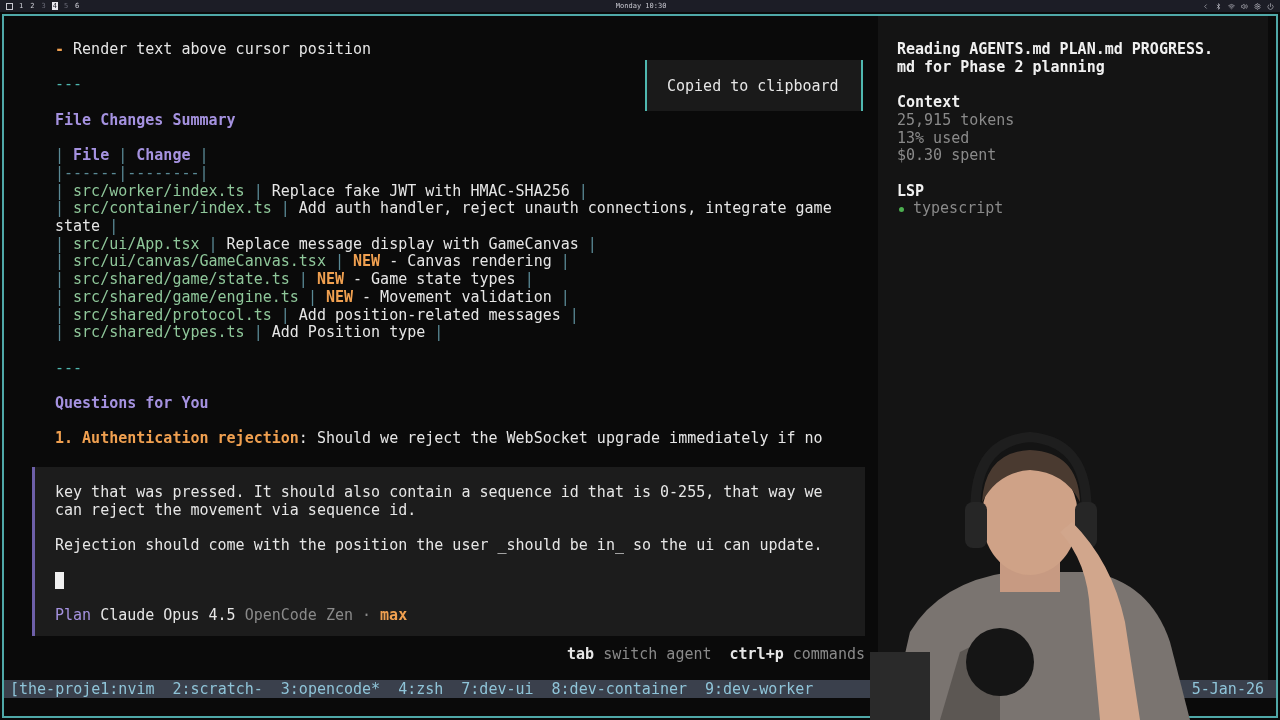 This screenshot has width=1280, height=720. I want to click on context-stat: $0.30 spent, so click(947, 156).